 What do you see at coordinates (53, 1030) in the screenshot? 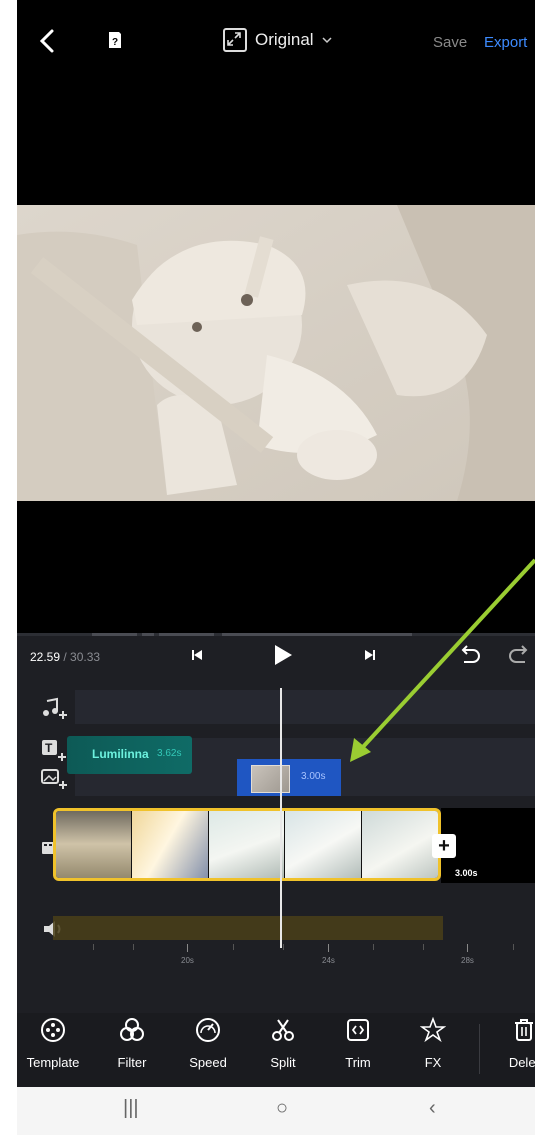
I see `template-icon` at bounding box center [53, 1030].